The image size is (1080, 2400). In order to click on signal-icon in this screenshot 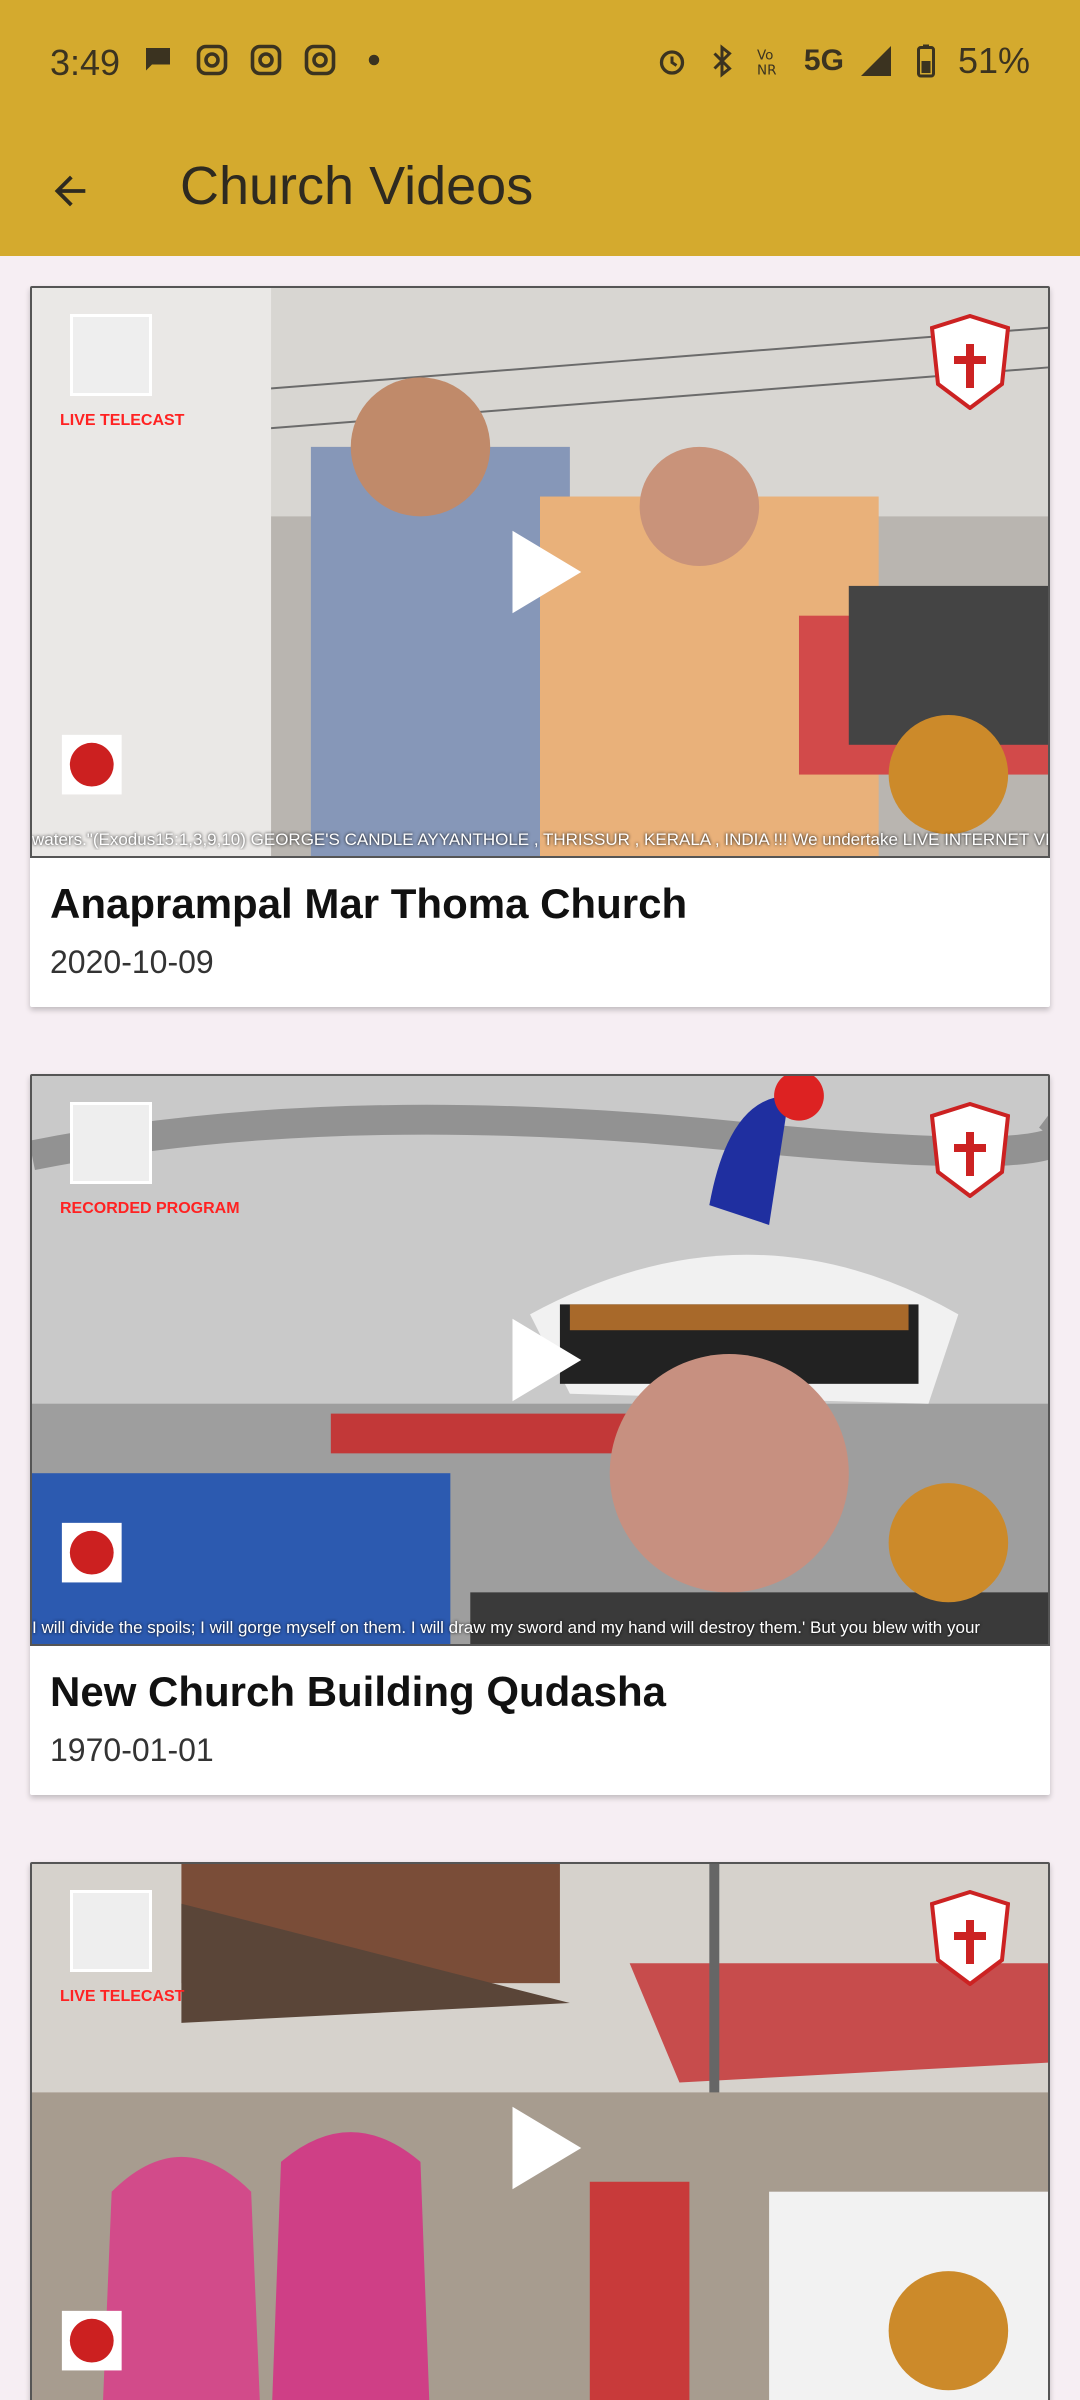, I will do `click(875, 61)`.